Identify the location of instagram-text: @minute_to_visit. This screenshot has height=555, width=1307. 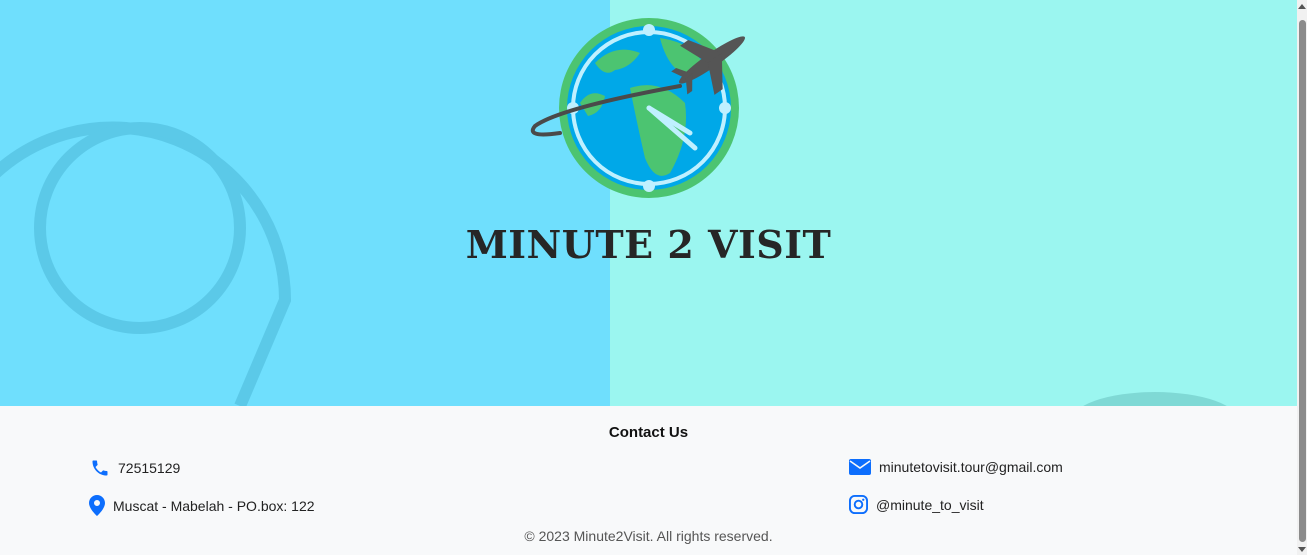
(930, 504).